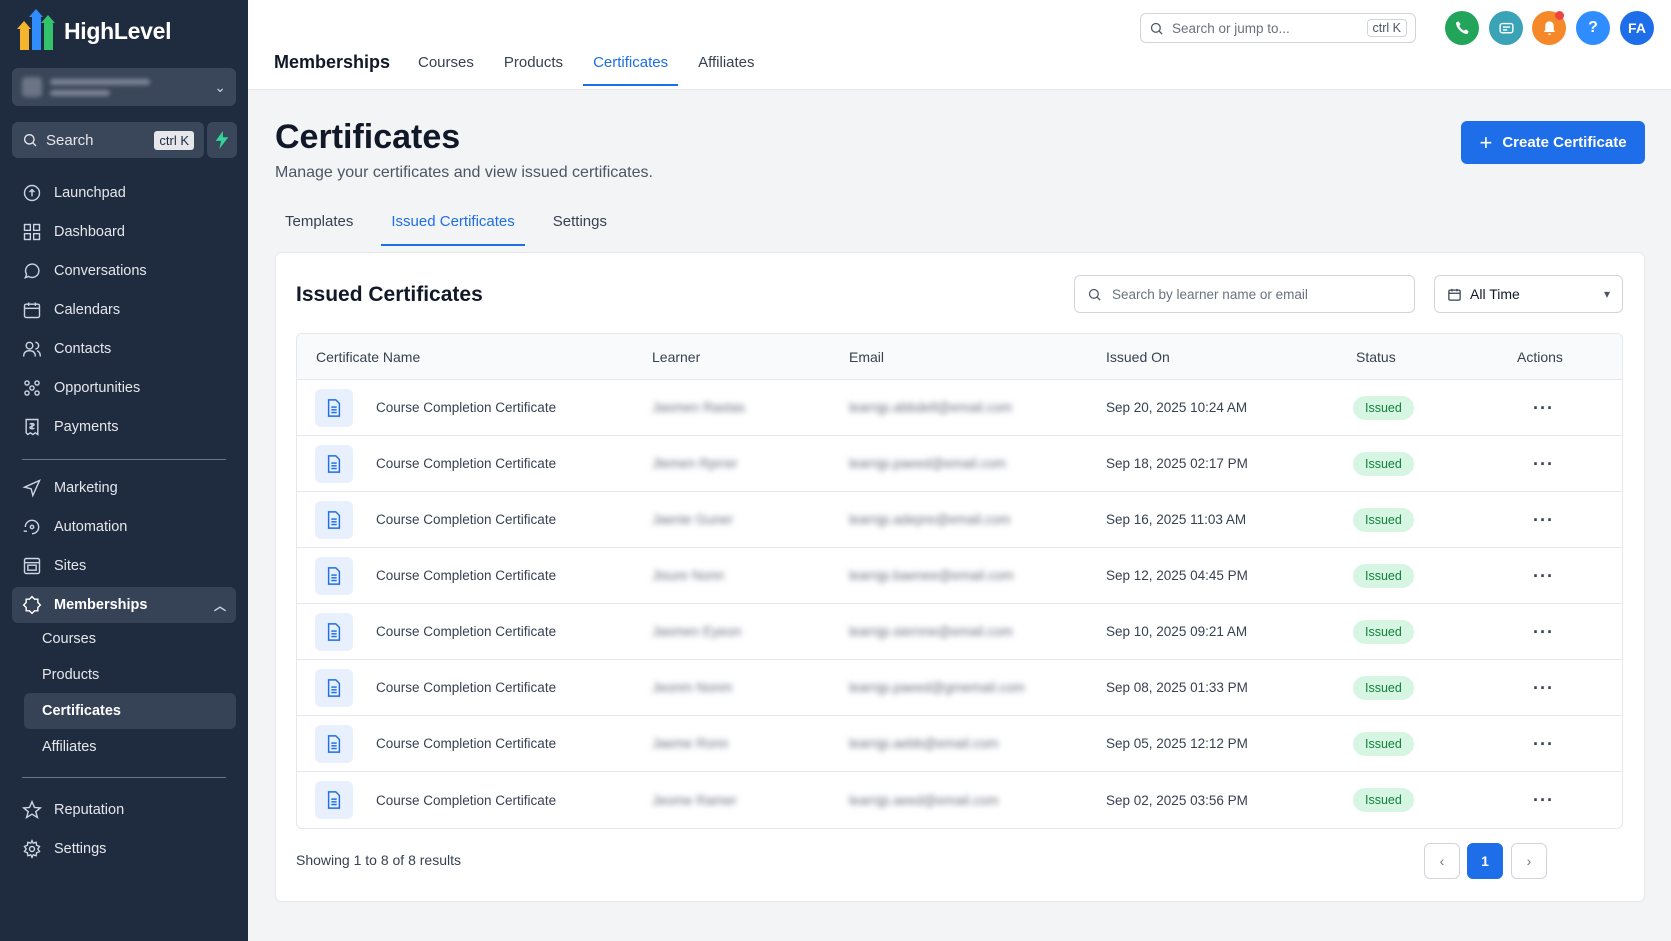  I want to click on sidebar-item-label: Sites, so click(70, 566).